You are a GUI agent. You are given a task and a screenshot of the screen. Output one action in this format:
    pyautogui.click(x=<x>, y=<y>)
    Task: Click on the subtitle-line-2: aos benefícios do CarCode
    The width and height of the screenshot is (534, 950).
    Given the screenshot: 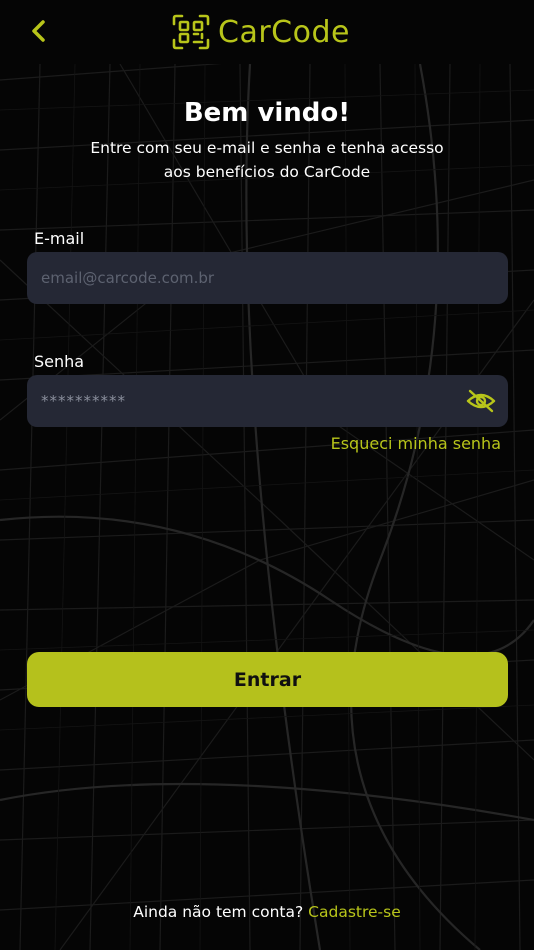 What is the action you would take?
    pyautogui.click(x=267, y=172)
    